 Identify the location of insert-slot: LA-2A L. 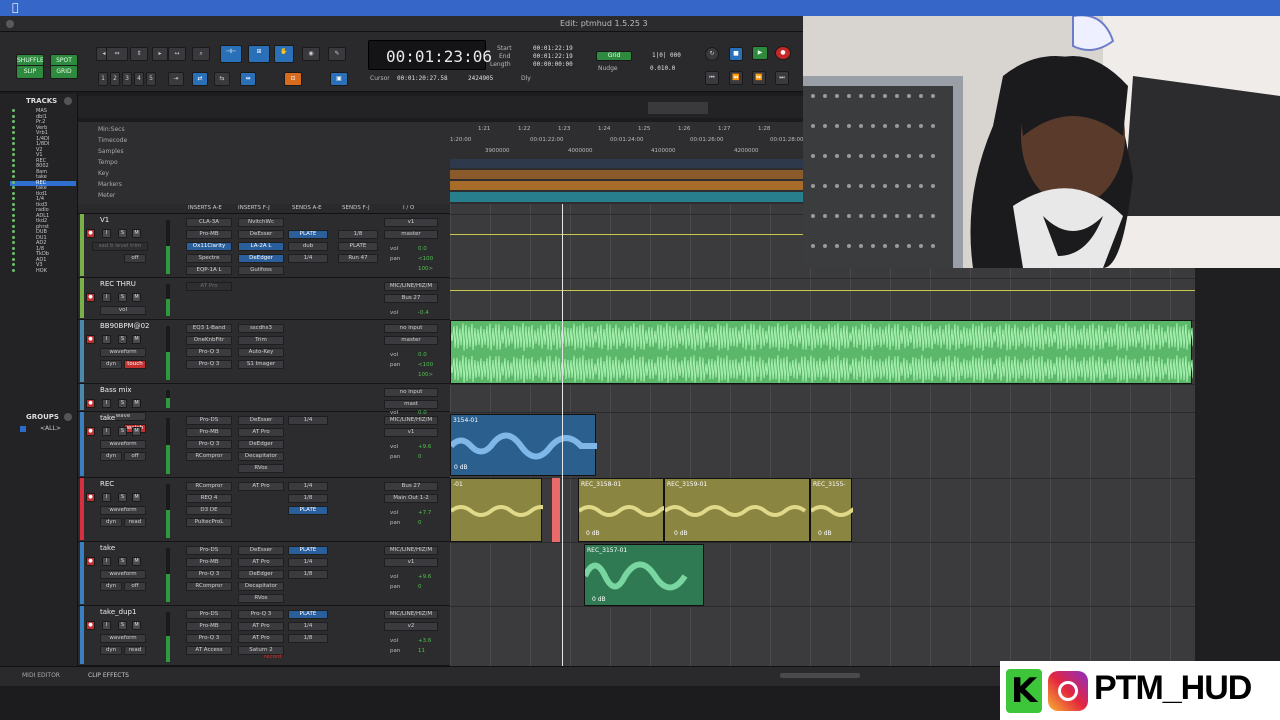
(261, 246).